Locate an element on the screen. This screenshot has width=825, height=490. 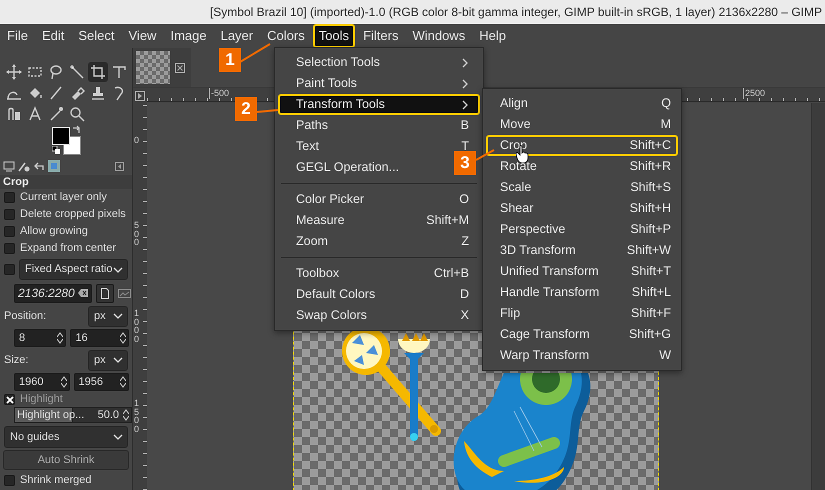
field-label: Position: is located at coordinates (25, 316).